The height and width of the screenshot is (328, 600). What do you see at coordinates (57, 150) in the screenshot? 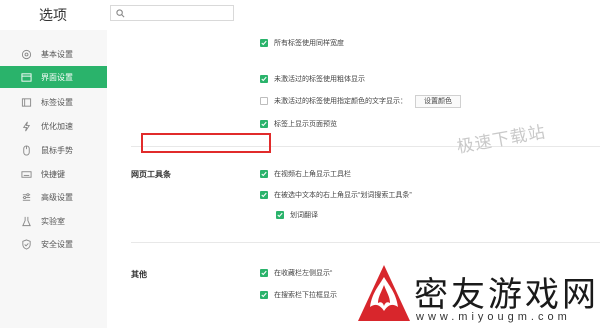
I see `sidebar-item-label: 鼠标手势` at bounding box center [57, 150].